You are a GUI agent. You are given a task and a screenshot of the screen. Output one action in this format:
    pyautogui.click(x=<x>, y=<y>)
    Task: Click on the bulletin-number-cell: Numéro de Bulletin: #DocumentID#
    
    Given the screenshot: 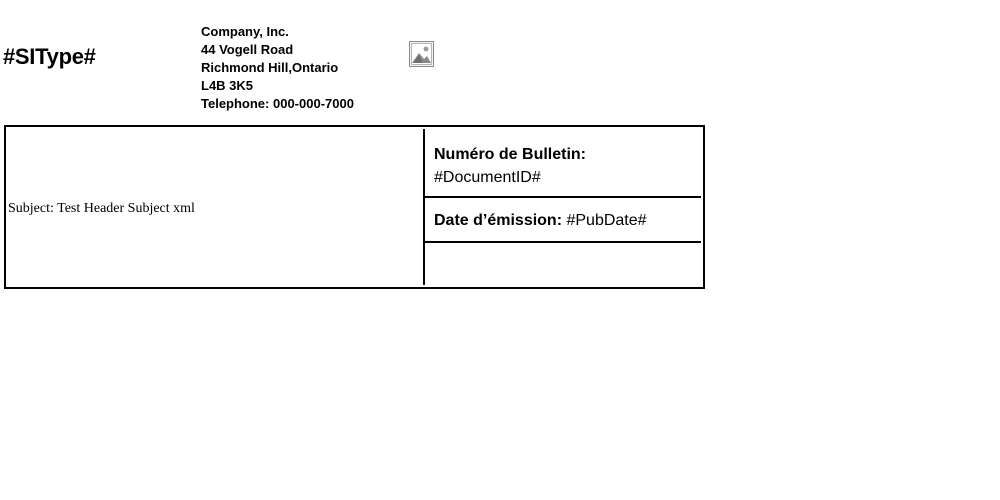 What is the action you would take?
    pyautogui.click(x=510, y=166)
    